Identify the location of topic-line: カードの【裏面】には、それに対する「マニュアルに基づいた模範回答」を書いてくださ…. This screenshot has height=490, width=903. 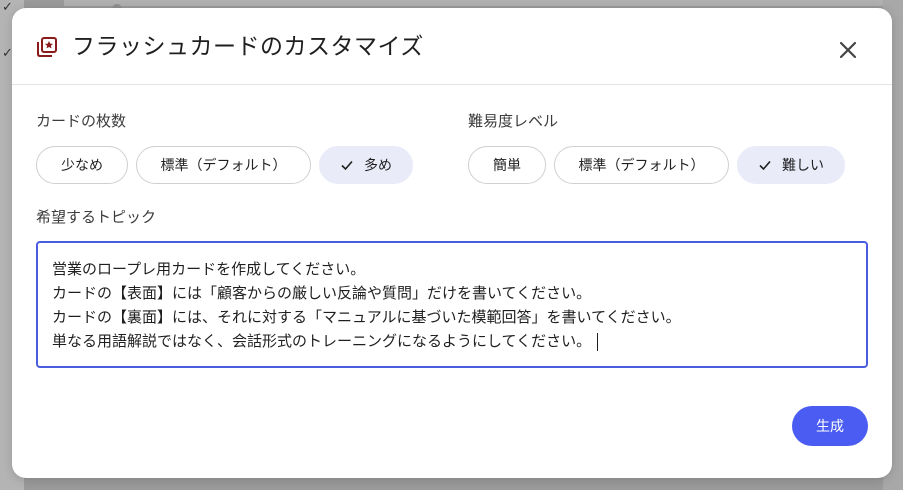
(366, 317).